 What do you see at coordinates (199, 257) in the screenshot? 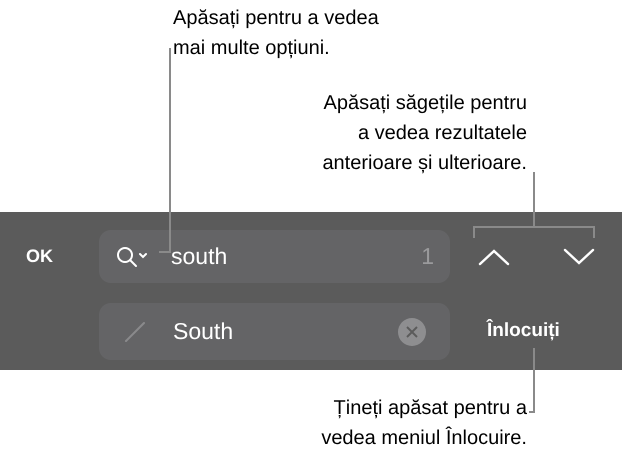
I see `search-text: south` at bounding box center [199, 257].